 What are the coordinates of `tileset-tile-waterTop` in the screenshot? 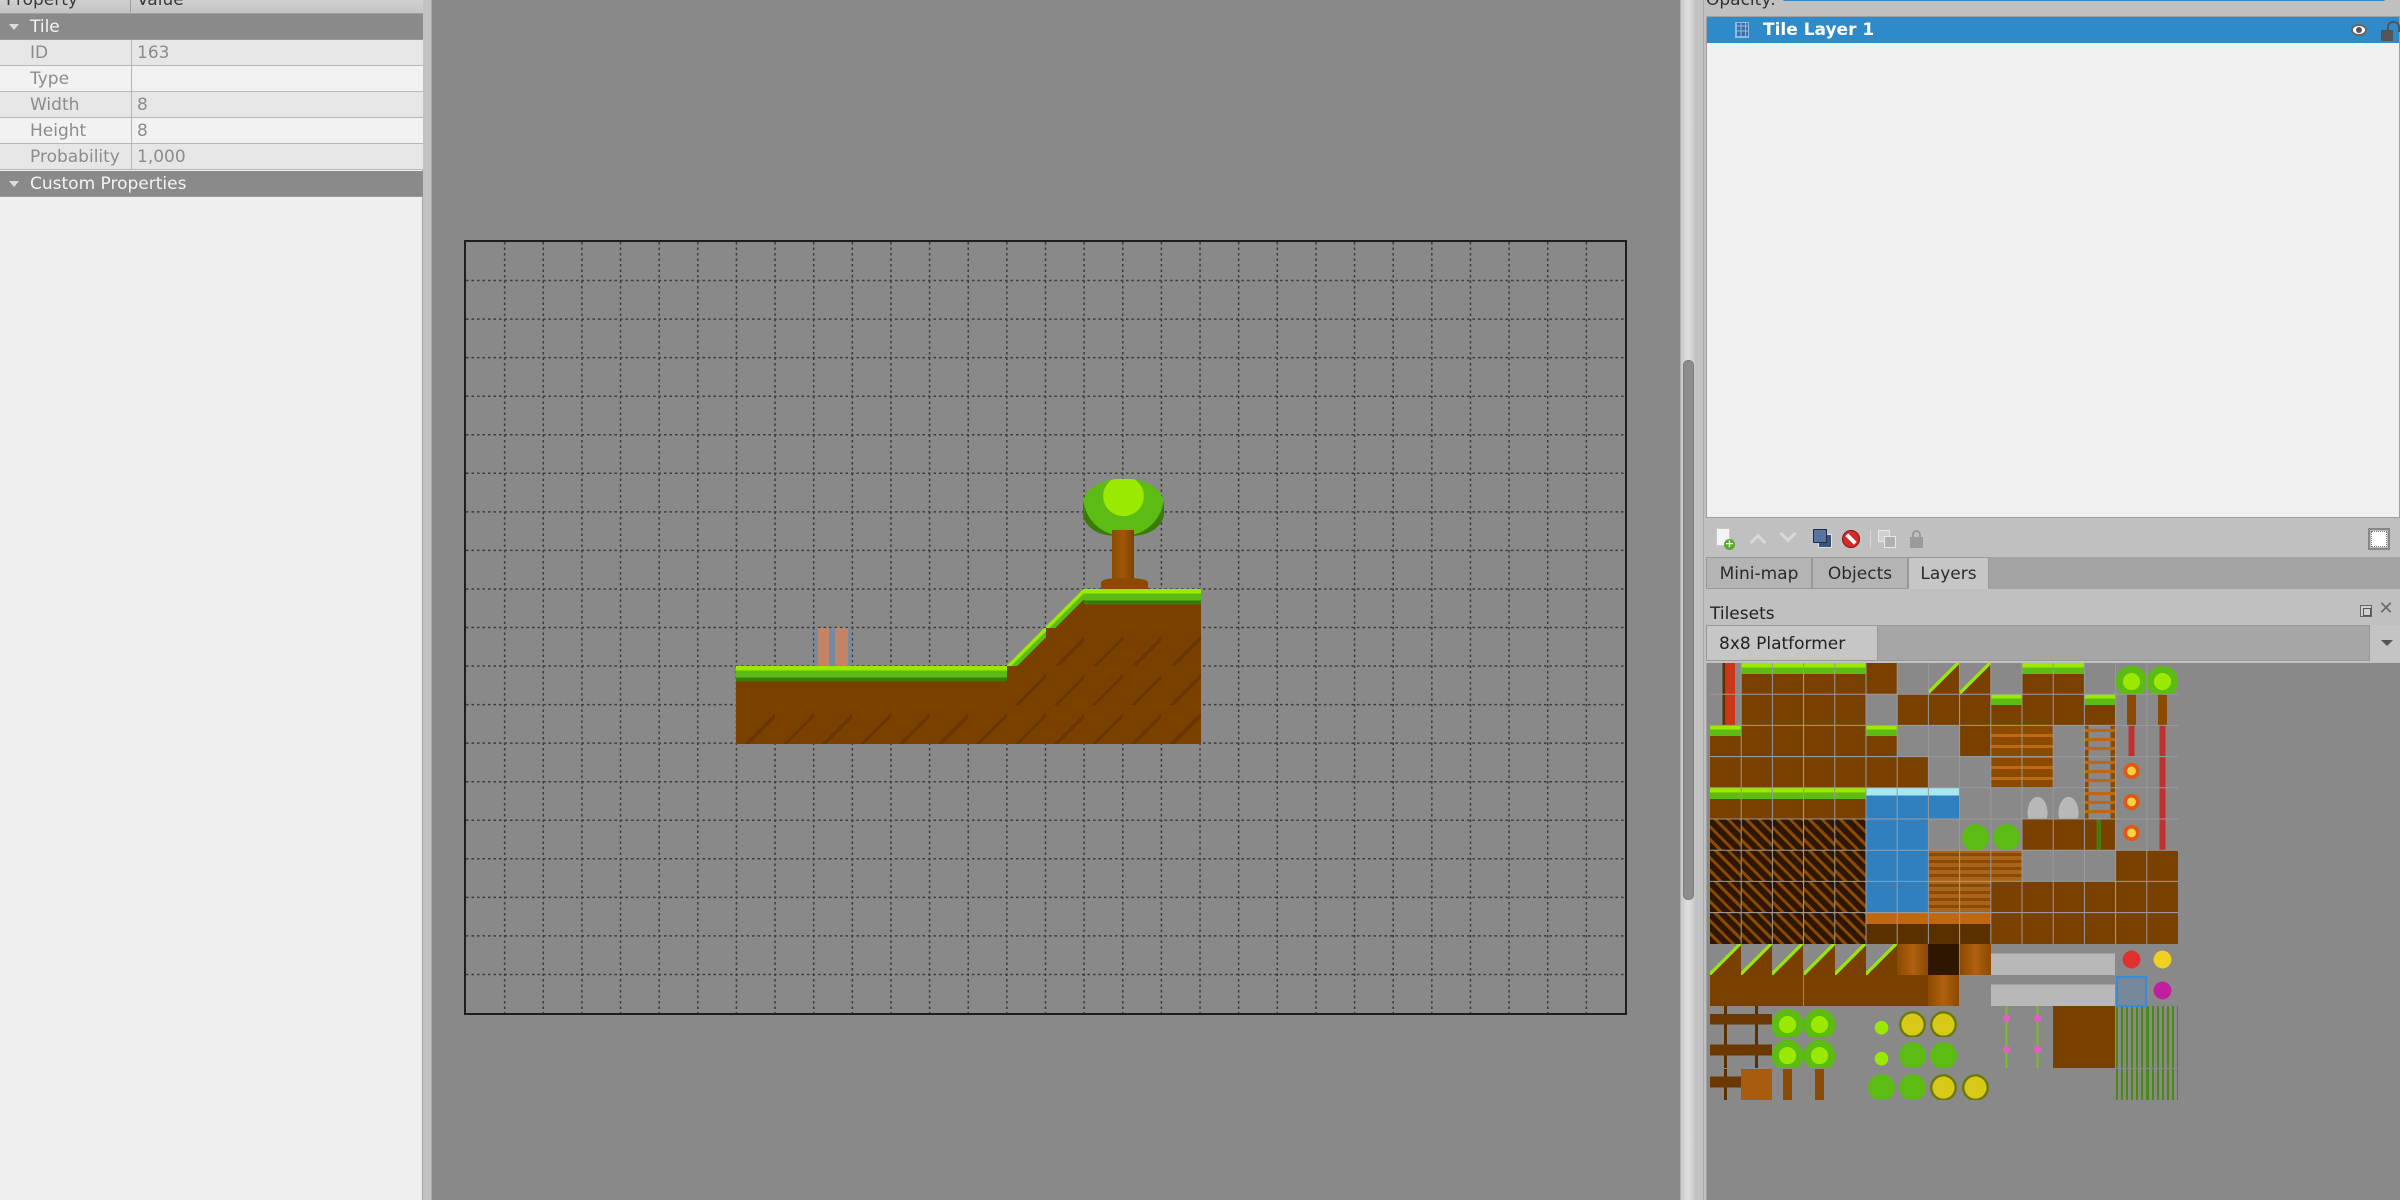 It's located at (1881, 803).